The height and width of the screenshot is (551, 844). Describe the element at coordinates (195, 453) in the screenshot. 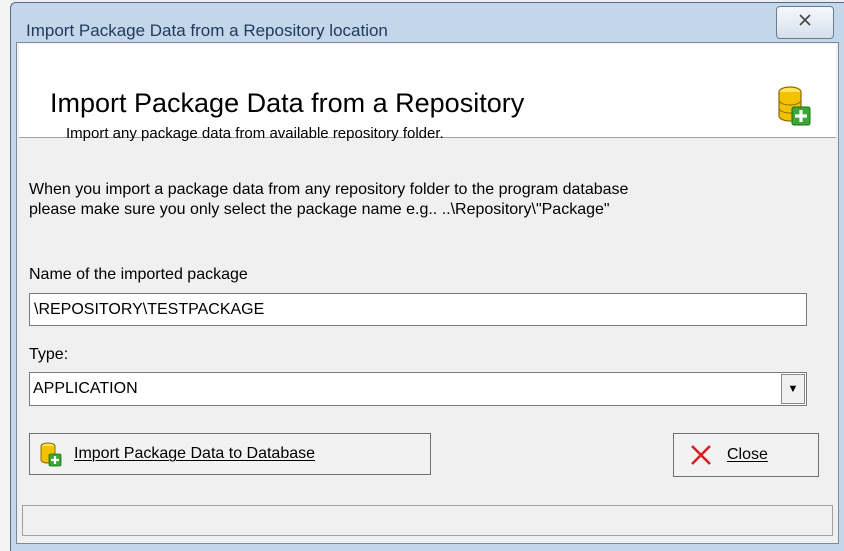

I see `import-button-label: Import Package Data to Database` at that location.